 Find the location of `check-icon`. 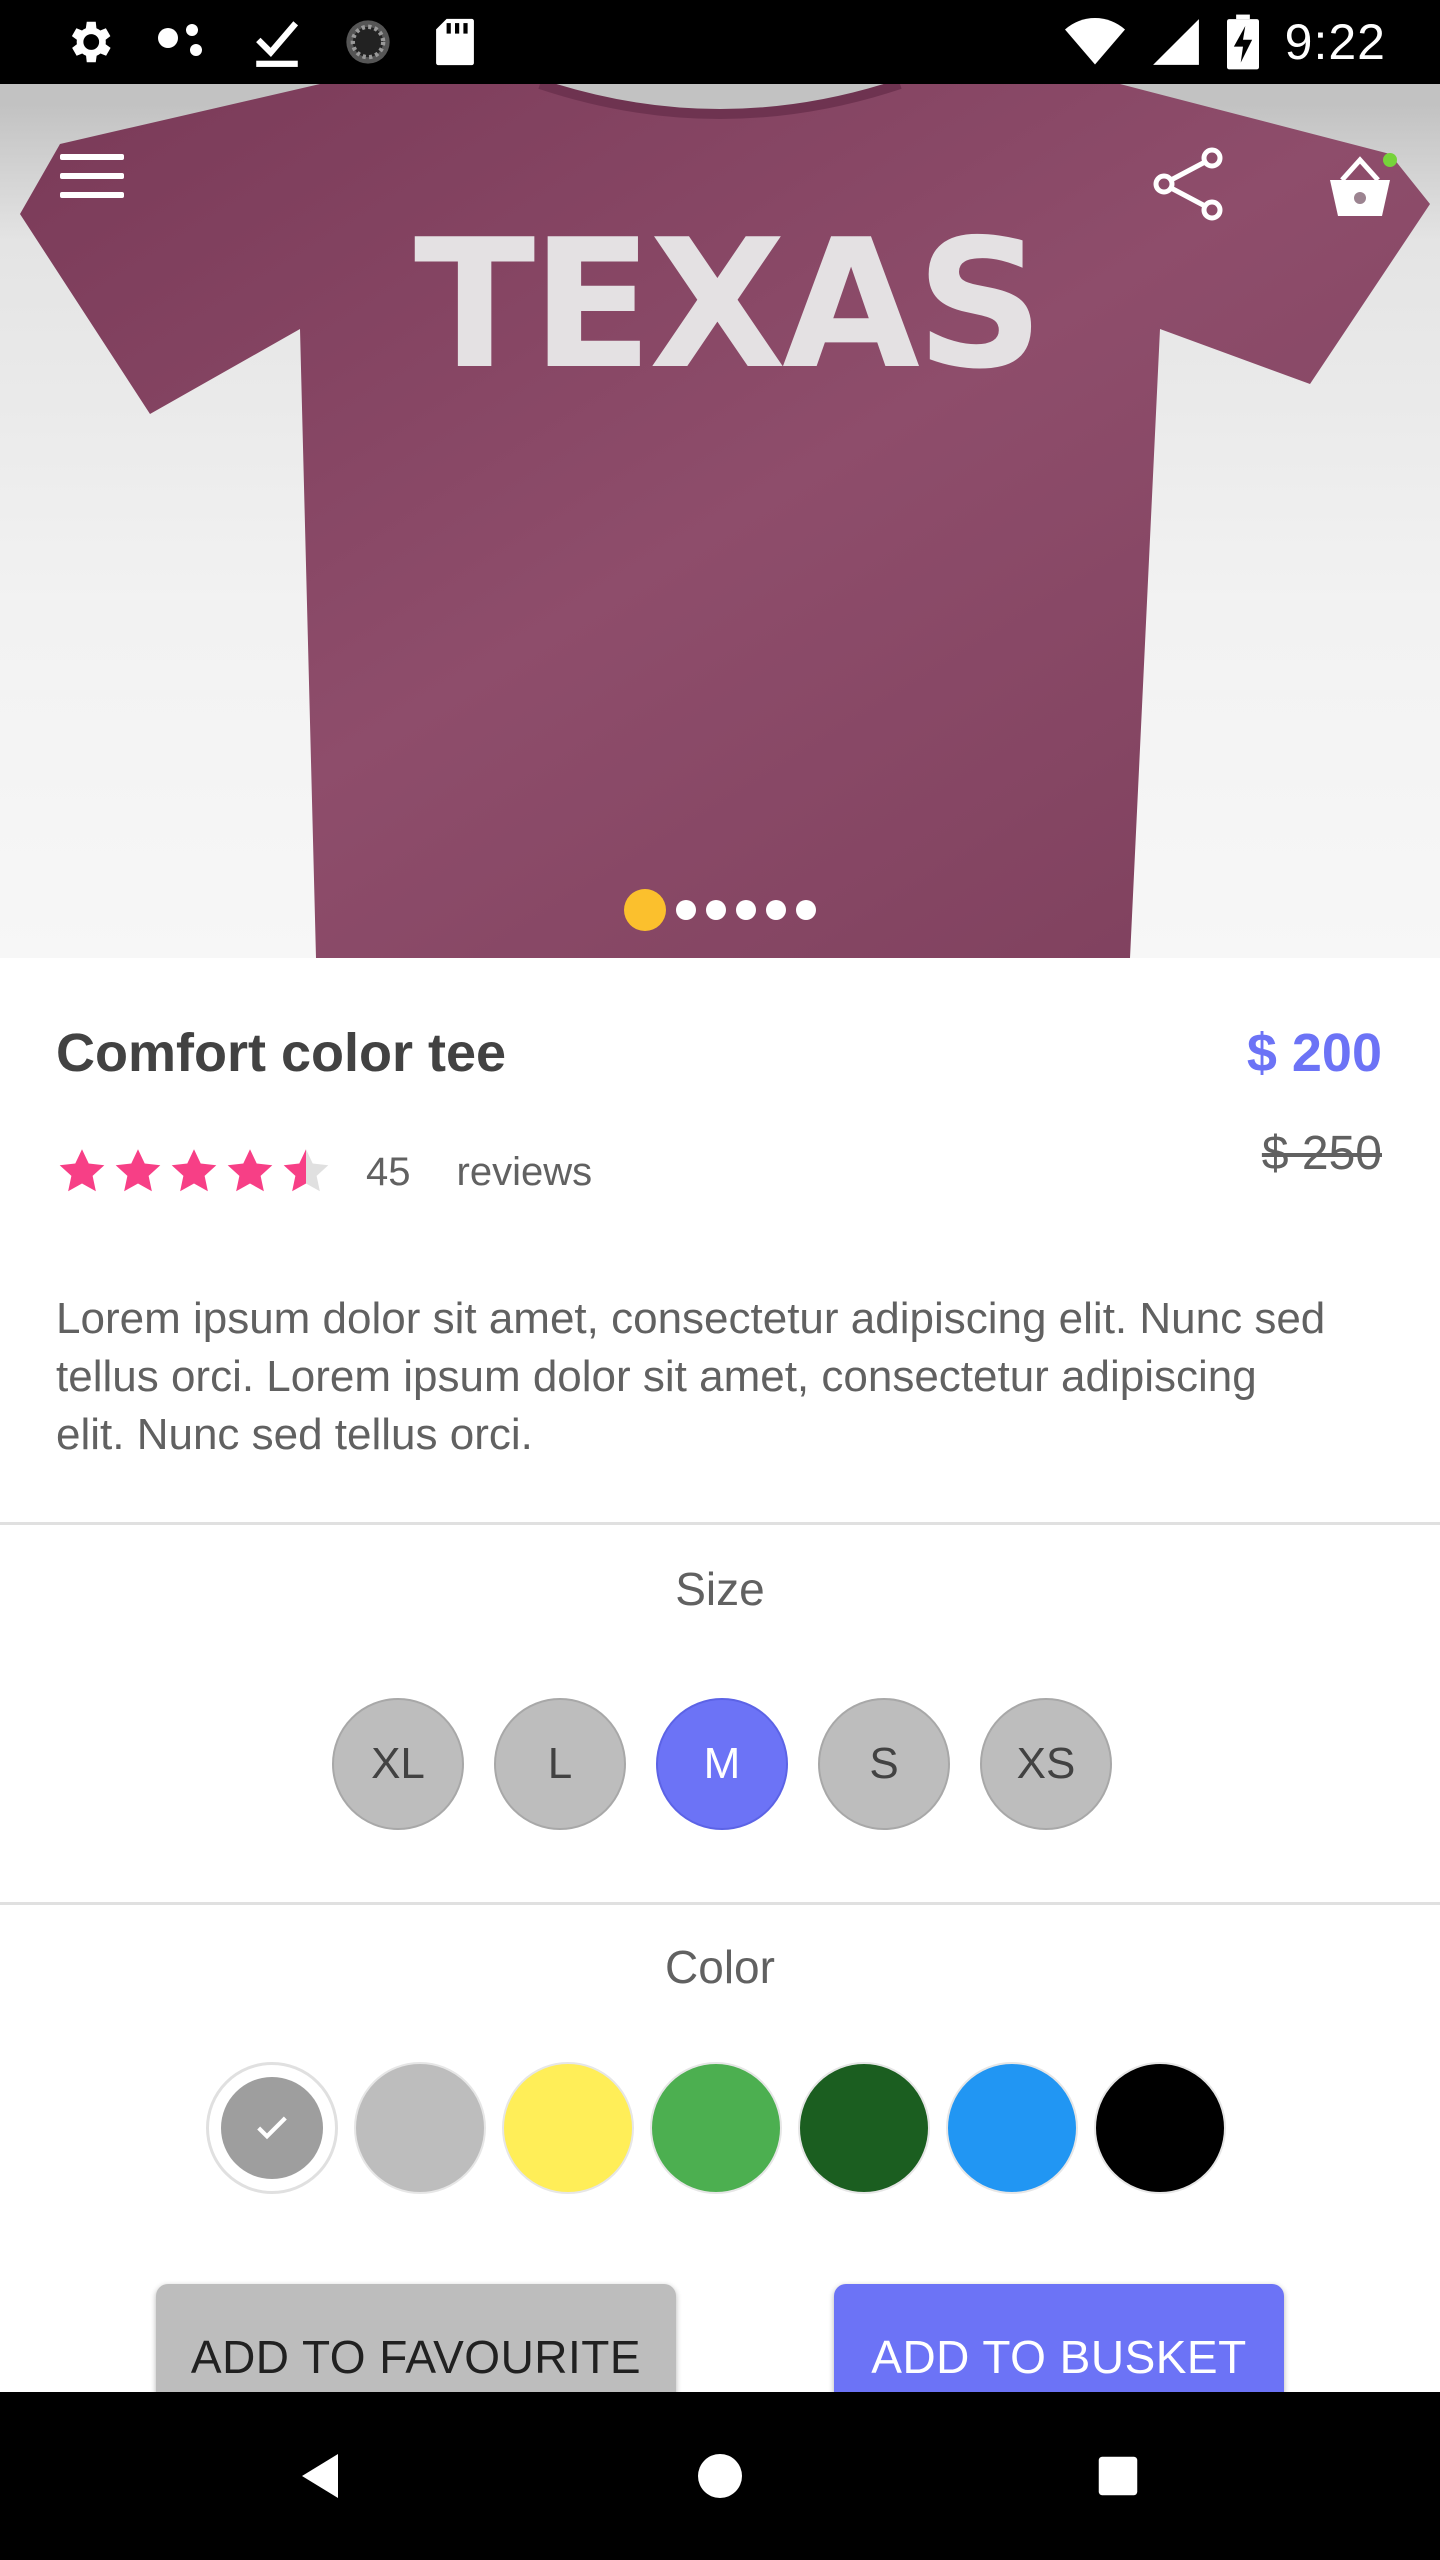

check-icon is located at coordinates (272, 2128).